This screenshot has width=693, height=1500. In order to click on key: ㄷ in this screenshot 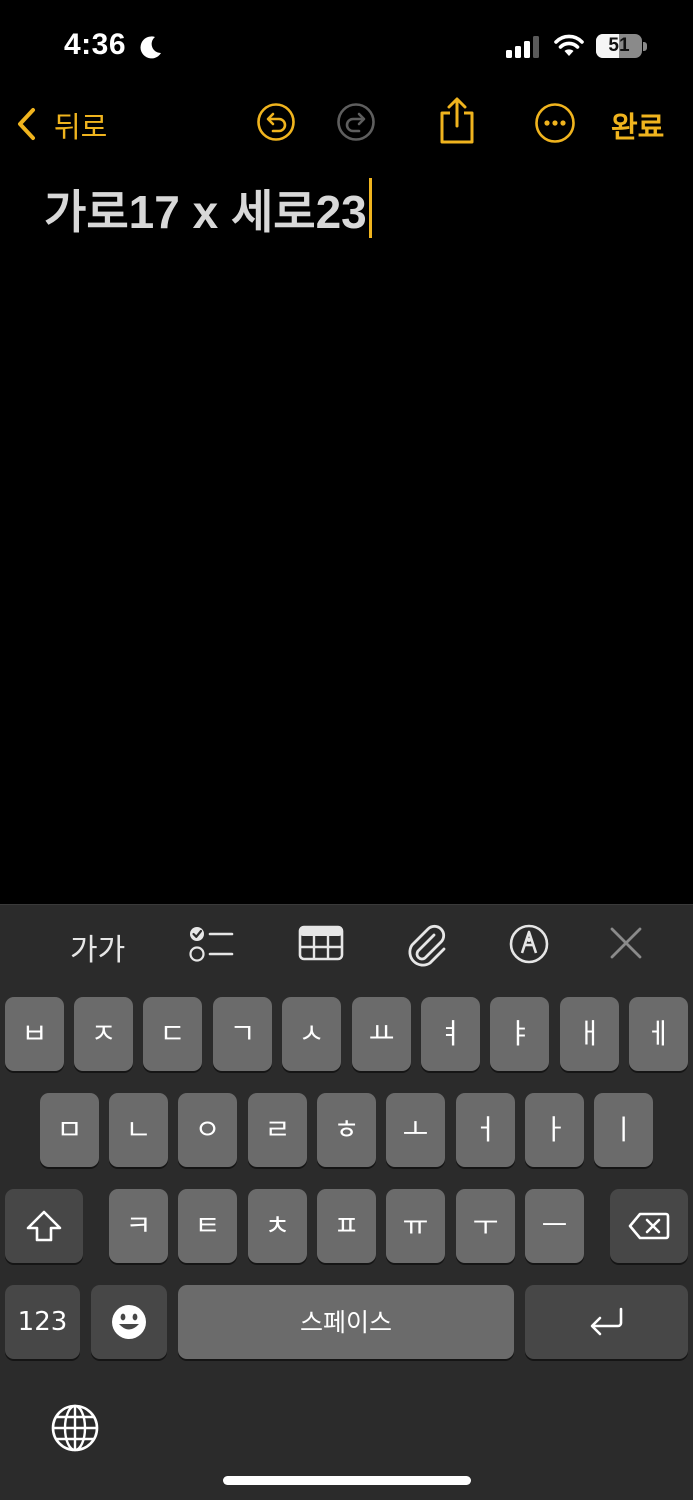, I will do `click(172, 1034)`.